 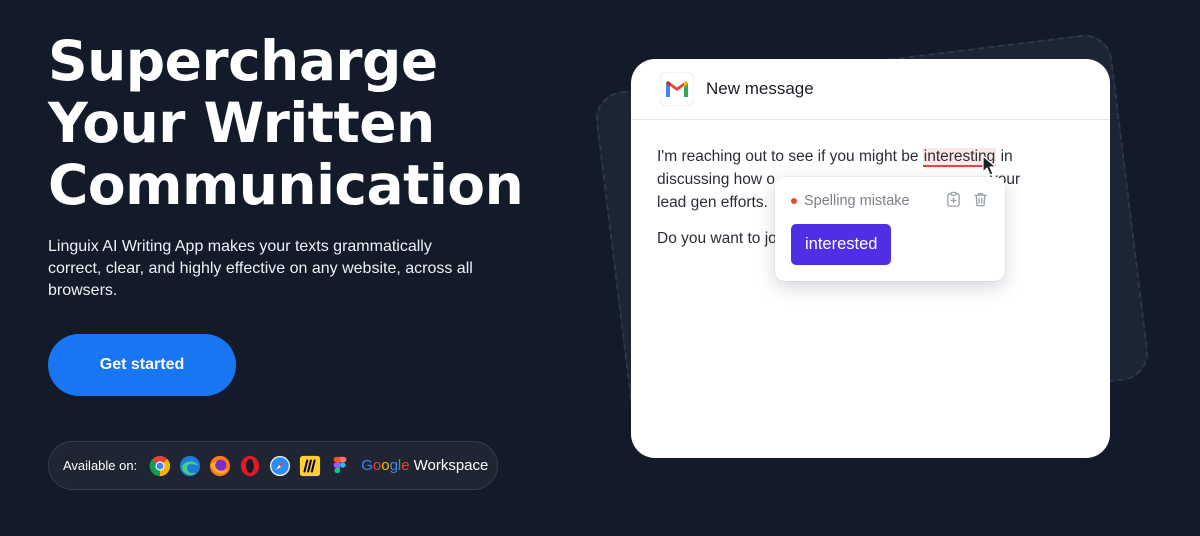 I want to click on error-dot-icon, so click(x=794, y=201).